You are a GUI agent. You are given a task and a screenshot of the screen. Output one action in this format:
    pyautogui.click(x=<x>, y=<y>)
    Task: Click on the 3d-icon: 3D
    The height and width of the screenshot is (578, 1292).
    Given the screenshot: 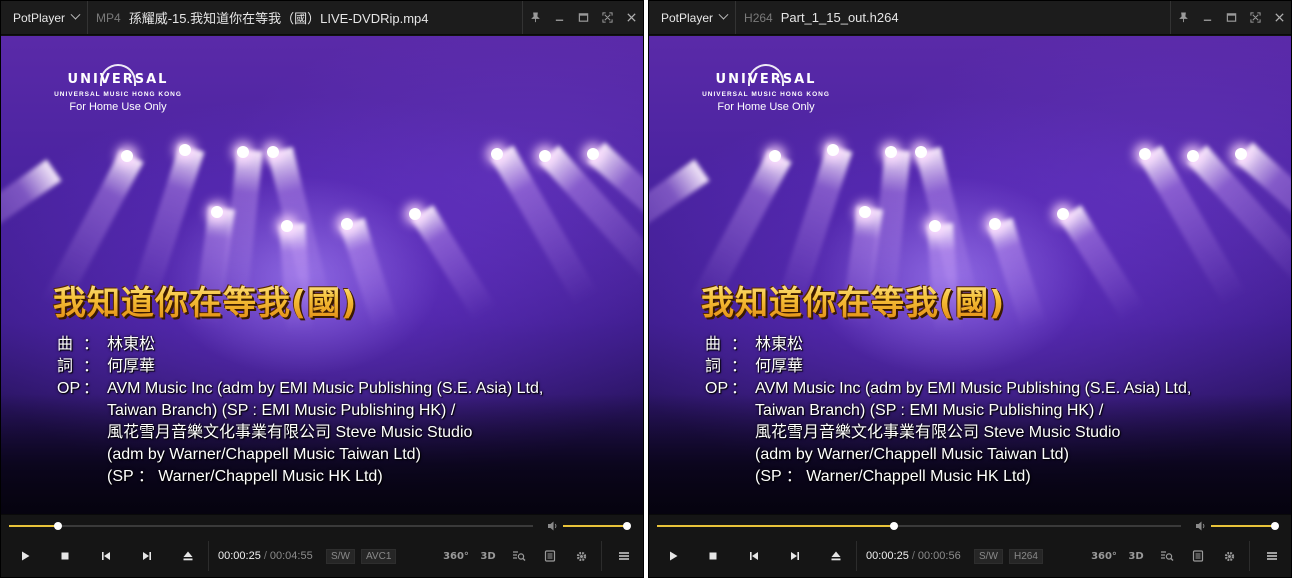 What is the action you would take?
    pyautogui.click(x=1136, y=556)
    